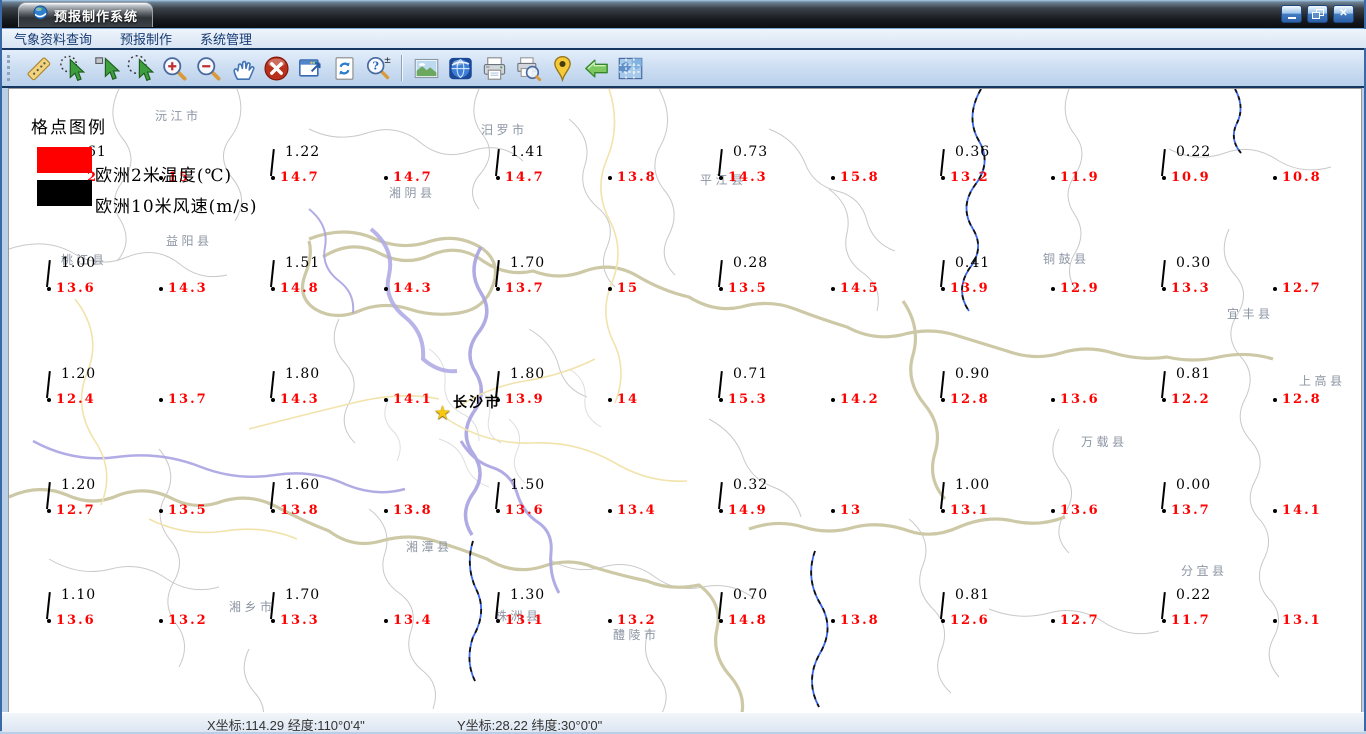 This screenshot has height=734, width=1366. What do you see at coordinates (973, 374) in the screenshot?
I see `wind-value: 0.90` at bounding box center [973, 374].